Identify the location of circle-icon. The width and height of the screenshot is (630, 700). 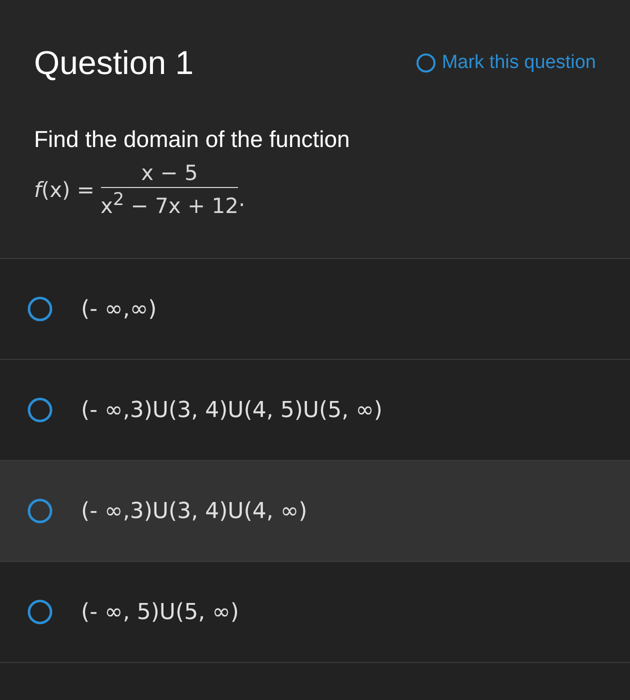
(426, 63).